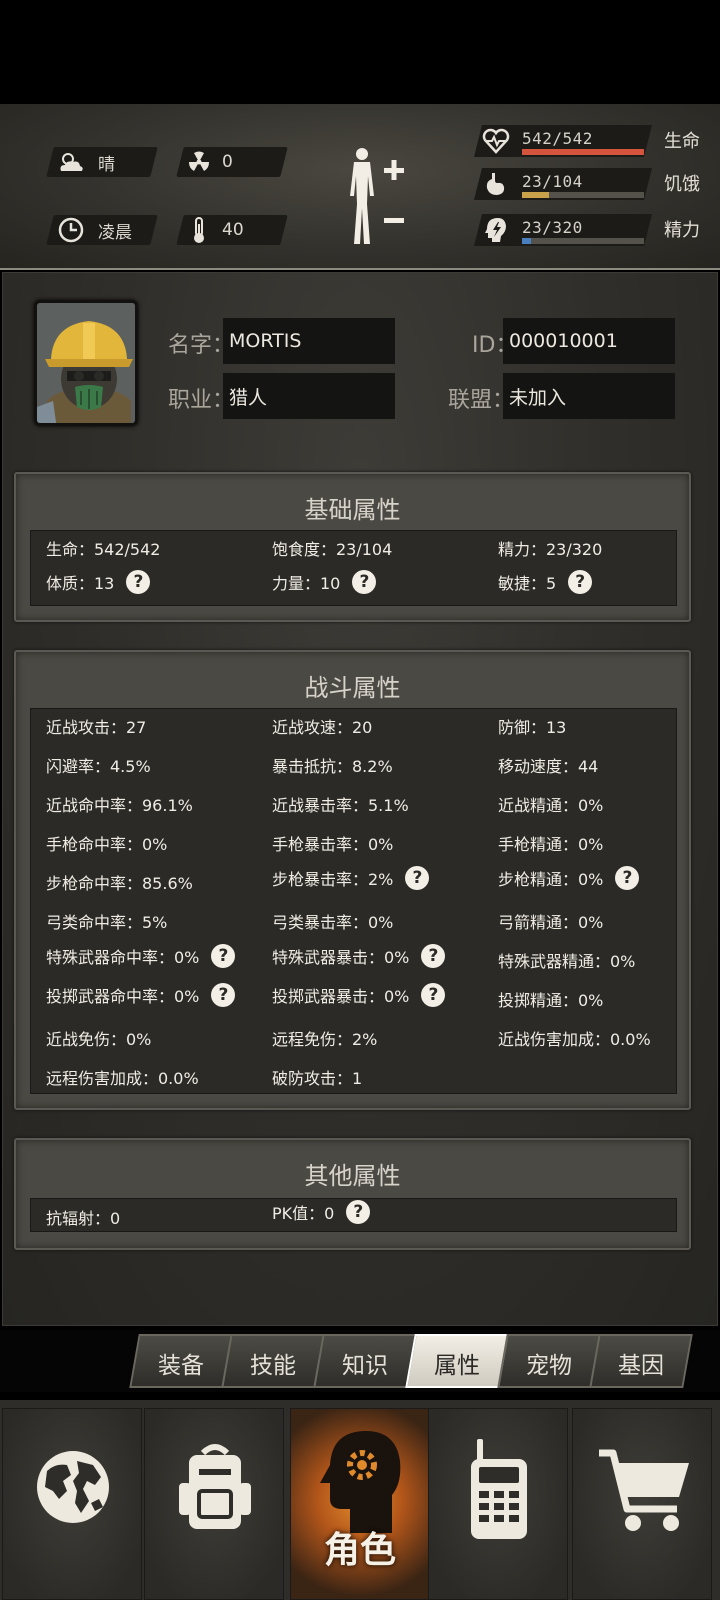 This screenshot has height=1600, width=720. What do you see at coordinates (199, 162) in the screenshot?
I see `radiation-icon` at bounding box center [199, 162].